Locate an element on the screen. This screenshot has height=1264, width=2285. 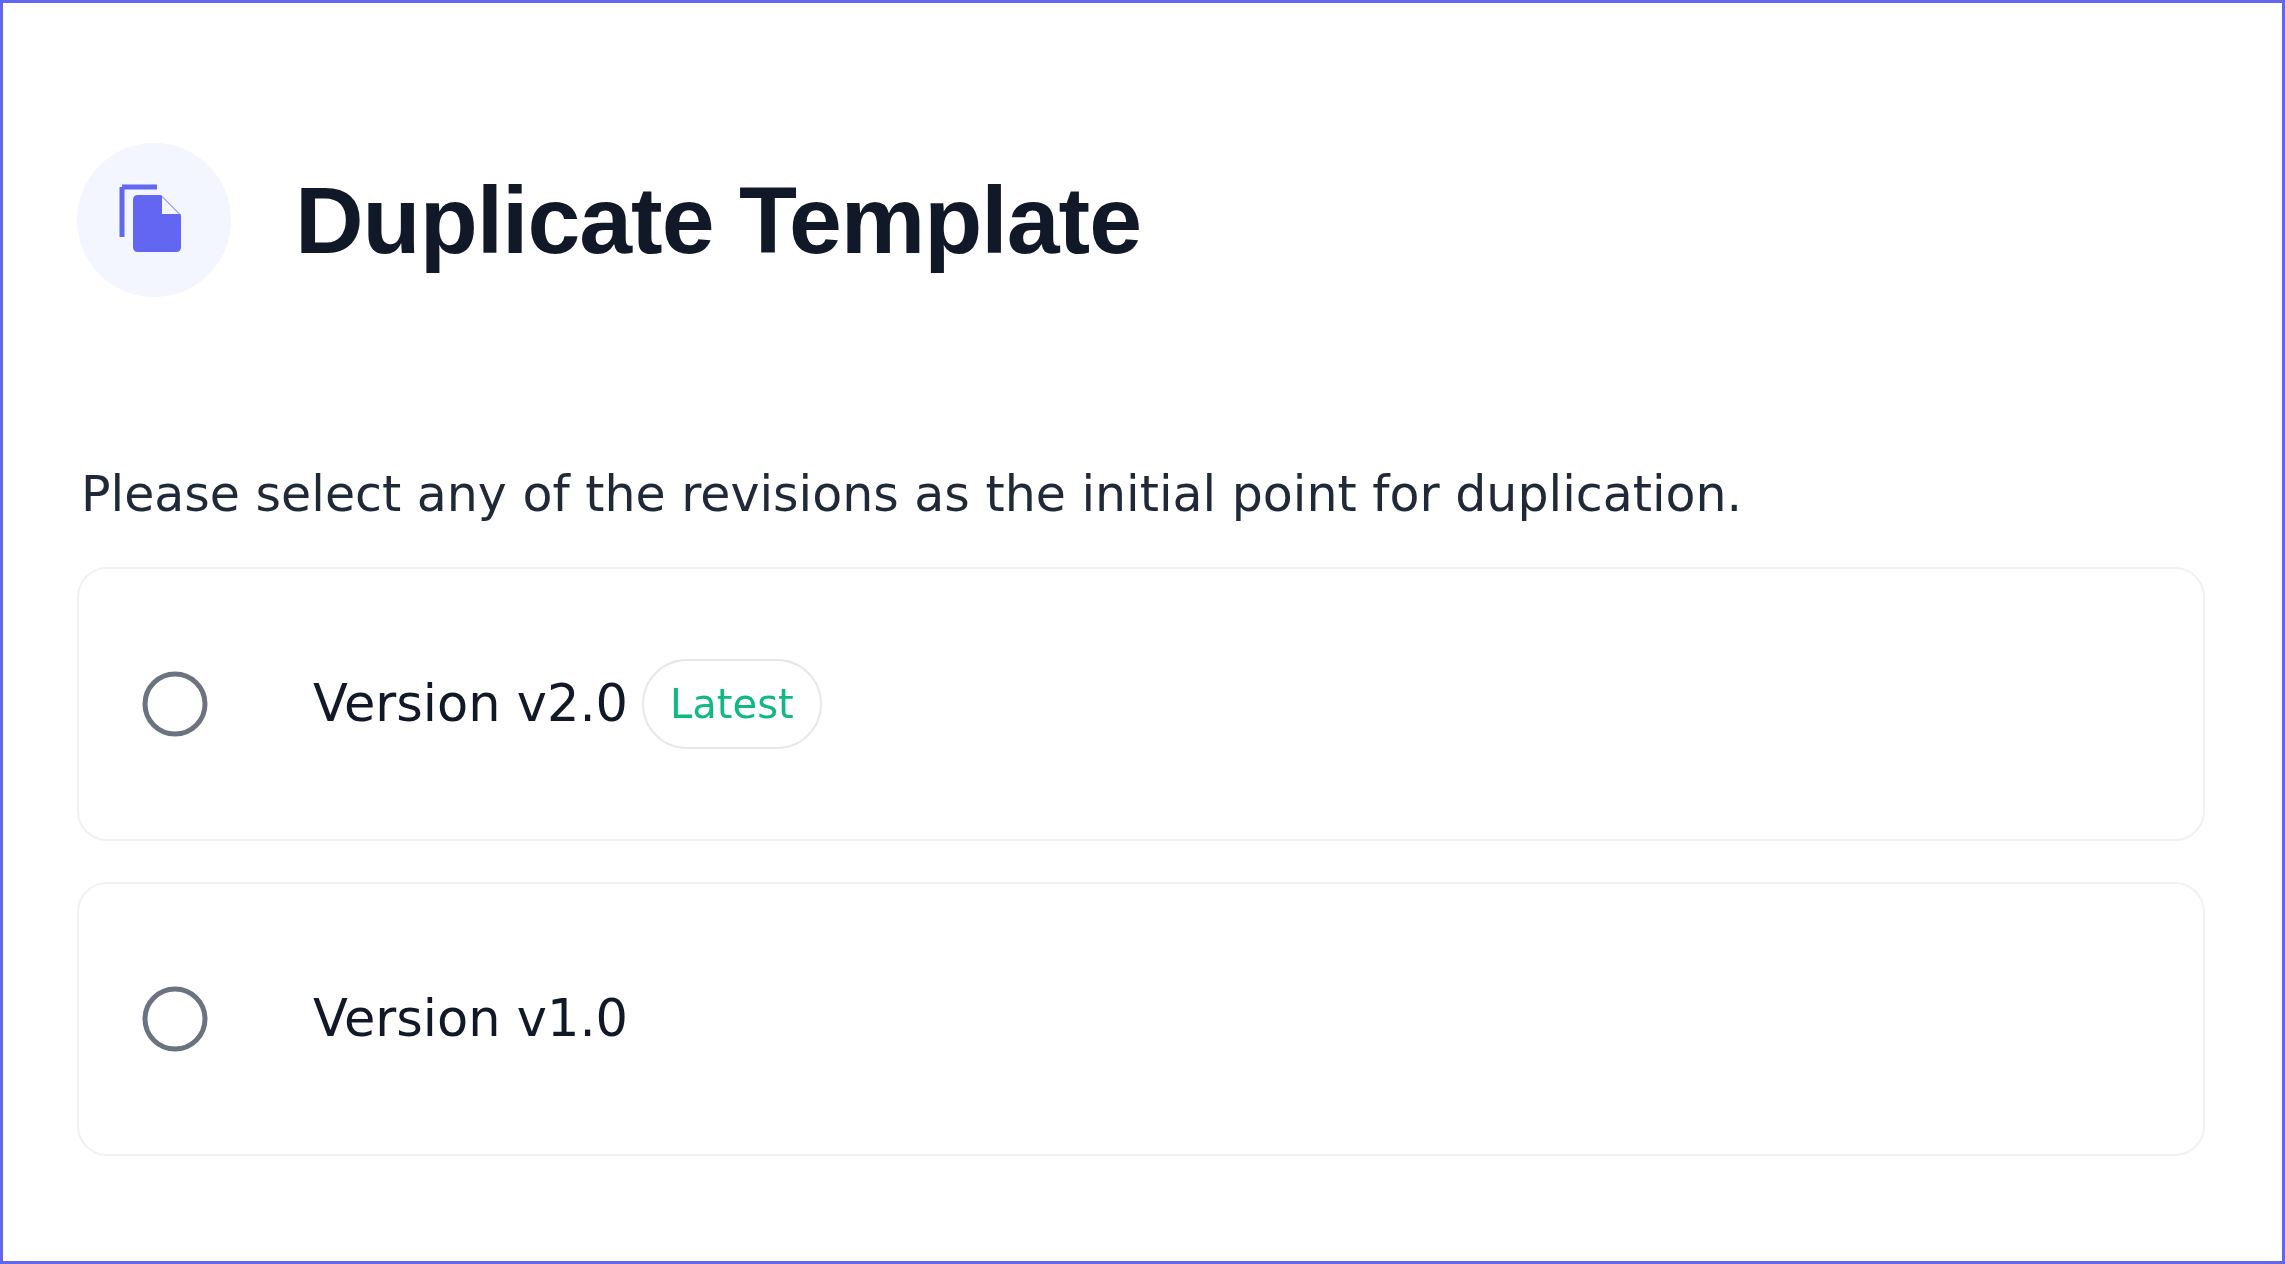
dialog-title: Duplicate Template is located at coordinates (718, 220).